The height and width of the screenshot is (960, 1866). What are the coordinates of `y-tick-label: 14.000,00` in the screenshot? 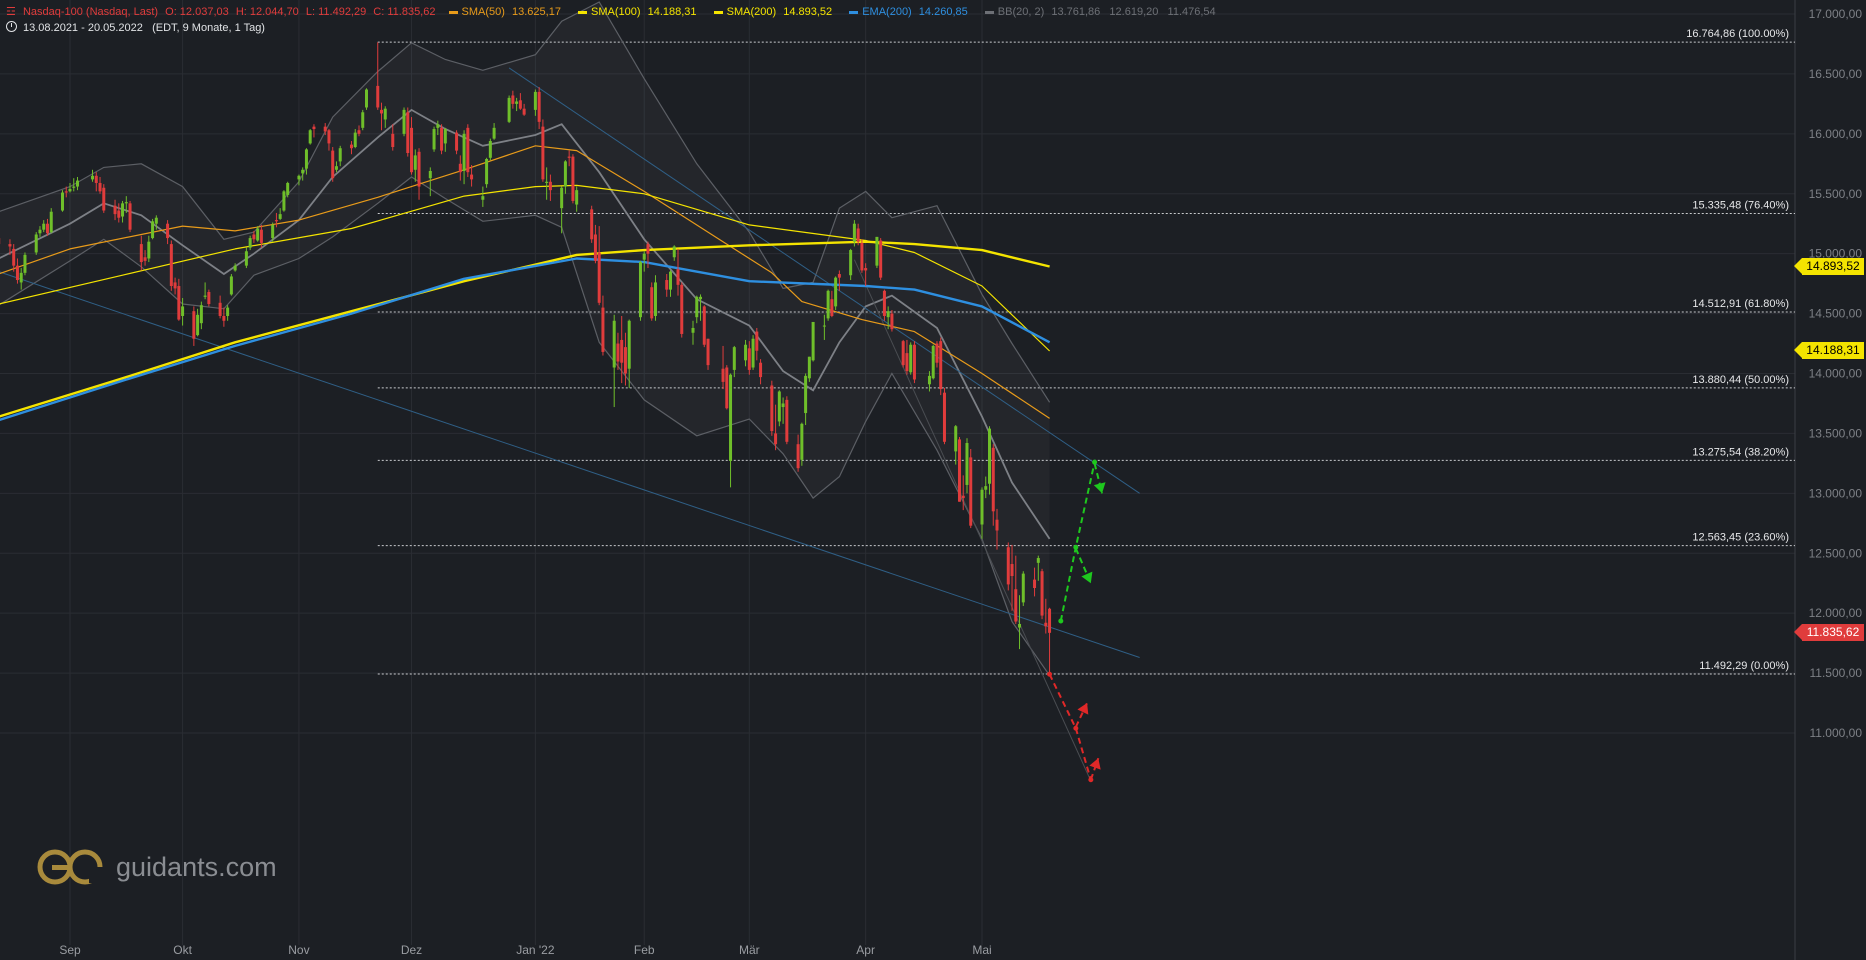 It's located at (1836, 374).